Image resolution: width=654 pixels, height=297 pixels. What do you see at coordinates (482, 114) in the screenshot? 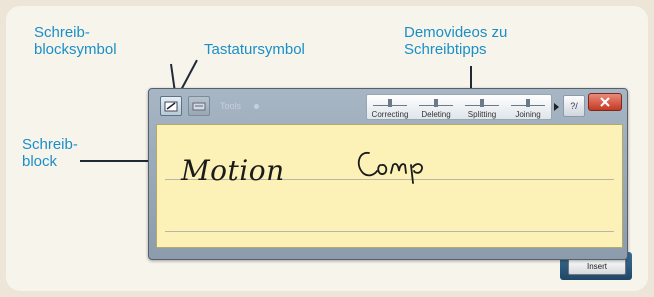
I see `demo-label: Splitting` at bounding box center [482, 114].